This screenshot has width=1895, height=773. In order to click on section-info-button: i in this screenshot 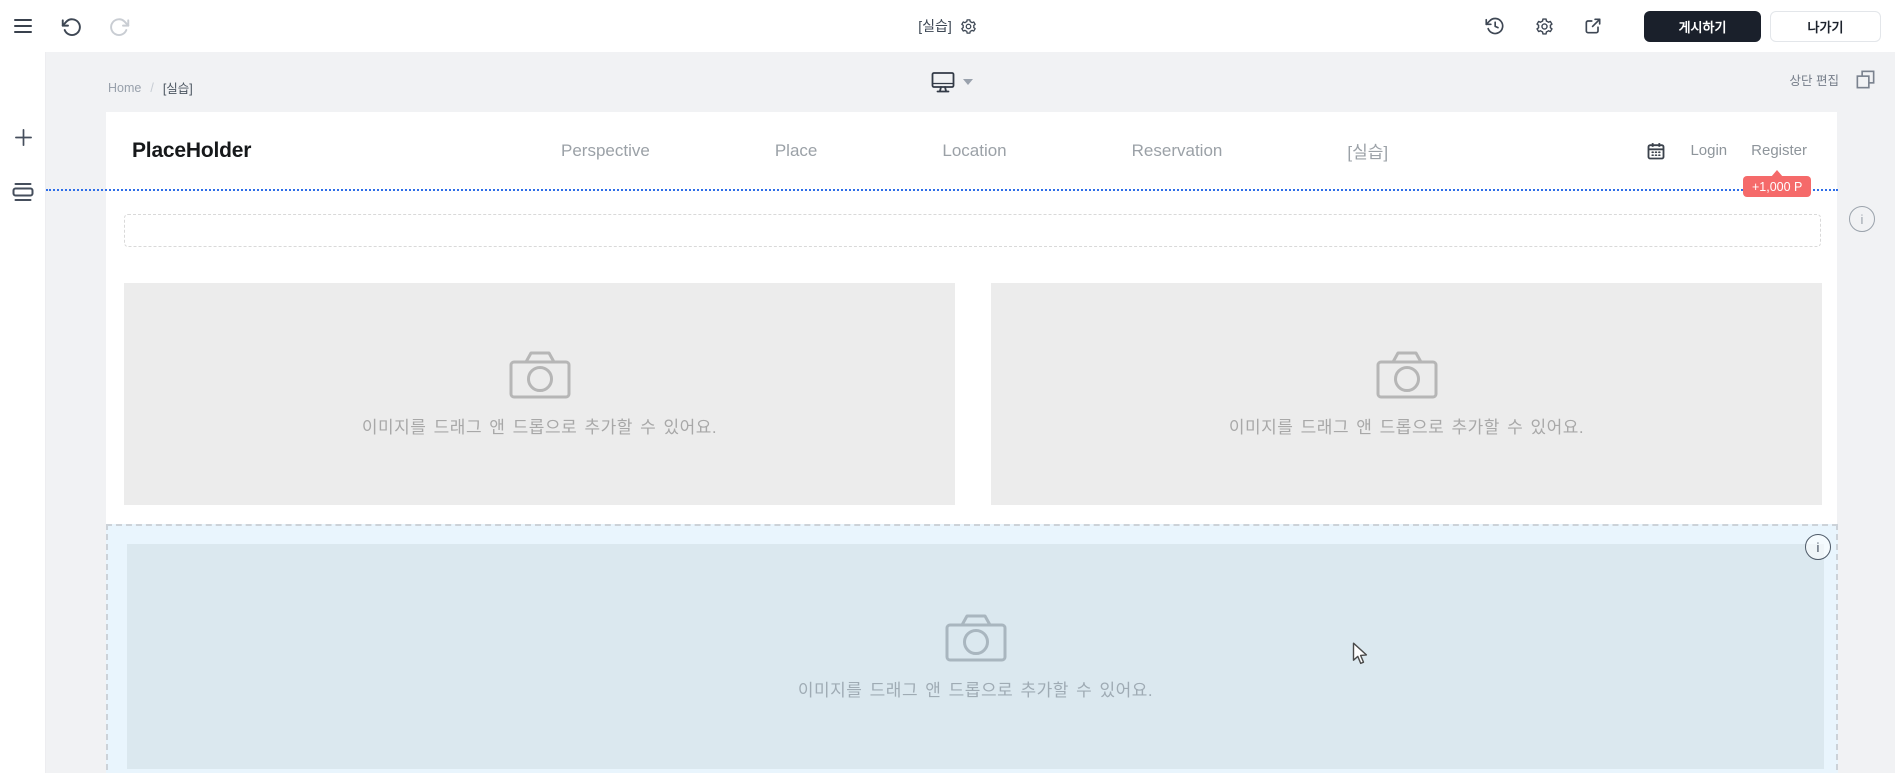, I will do `click(1862, 219)`.